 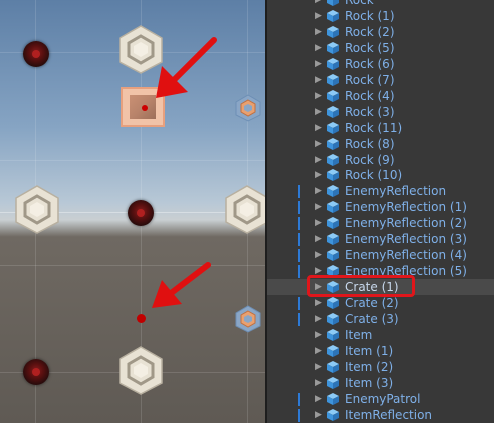 I want to click on hierarchy-row: ▶ Rock (6), so click(x=380, y=64).